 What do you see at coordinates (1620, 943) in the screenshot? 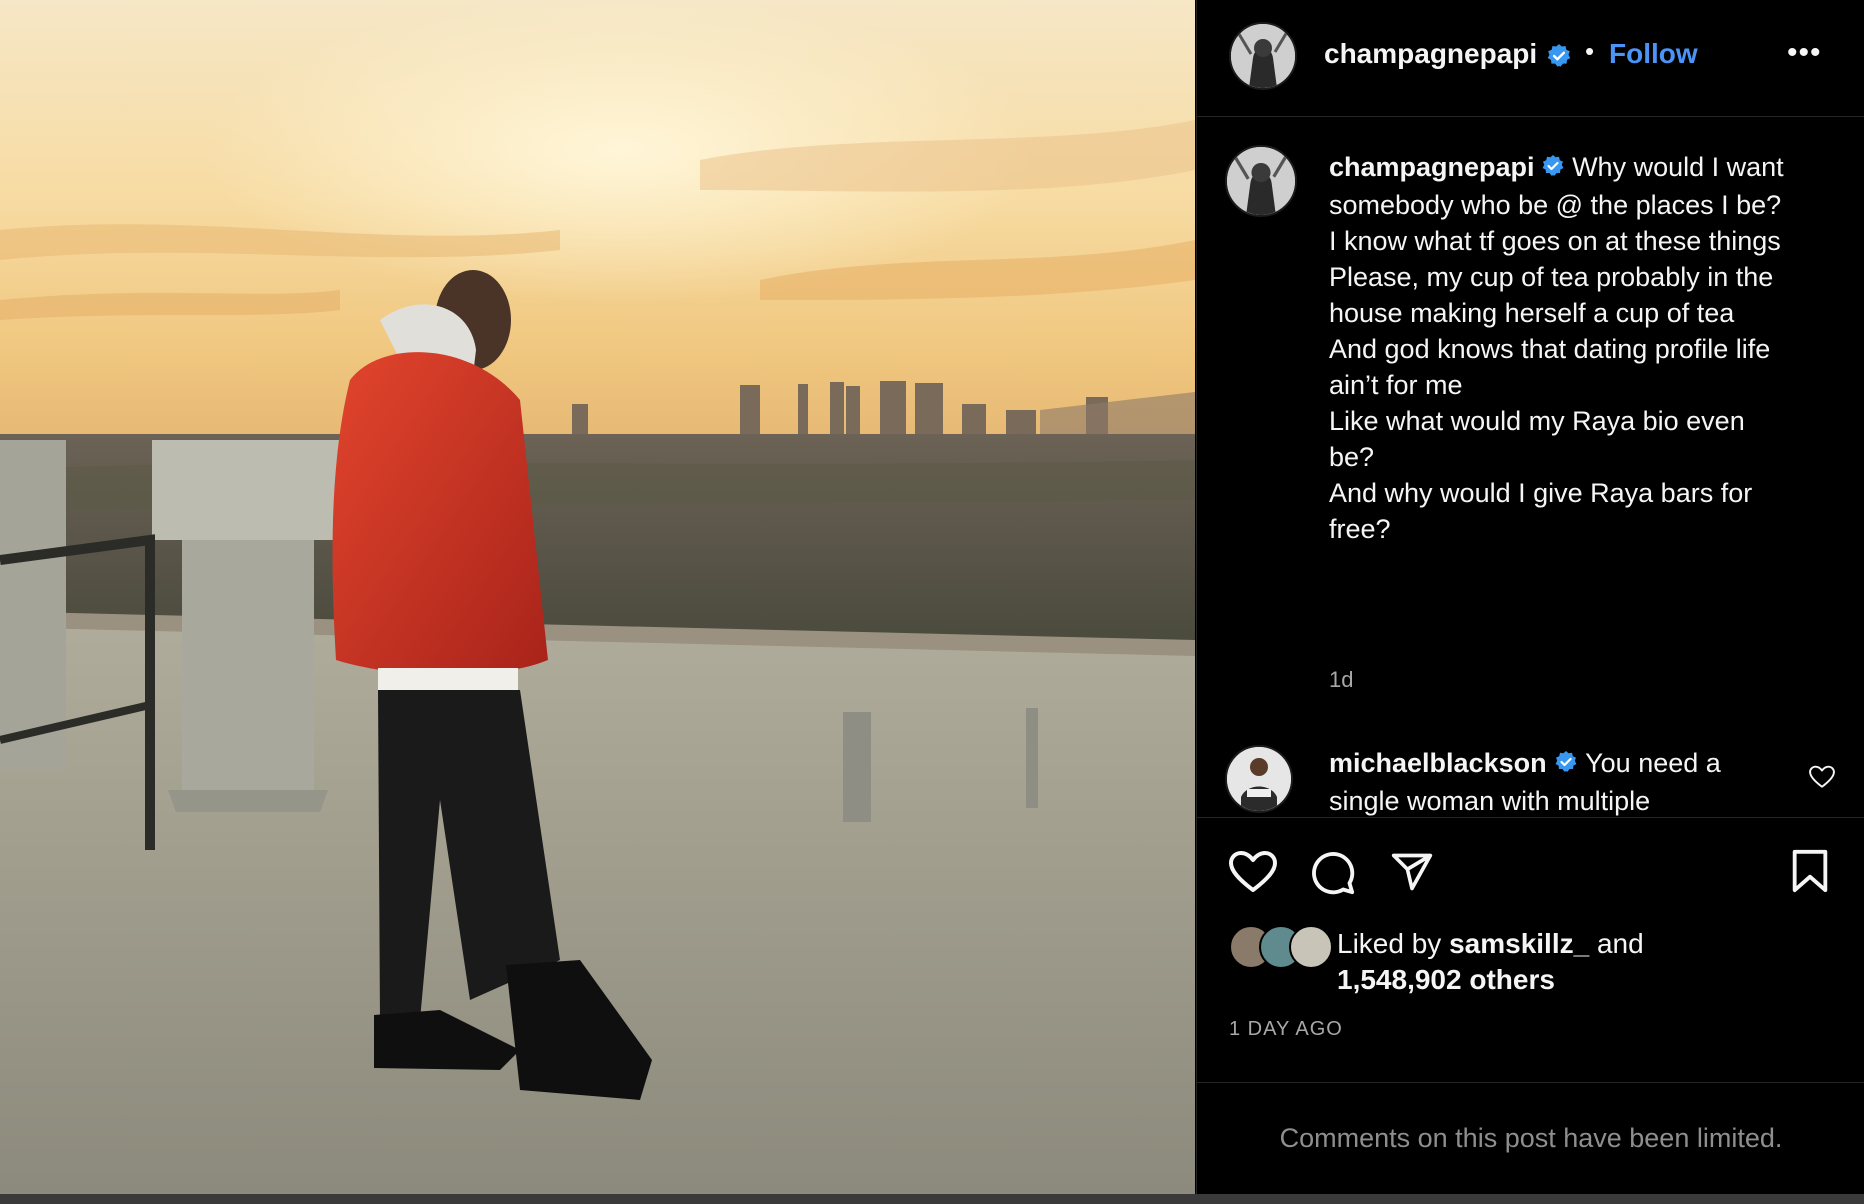
I see `likes-connector: and` at bounding box center [1620, 943].